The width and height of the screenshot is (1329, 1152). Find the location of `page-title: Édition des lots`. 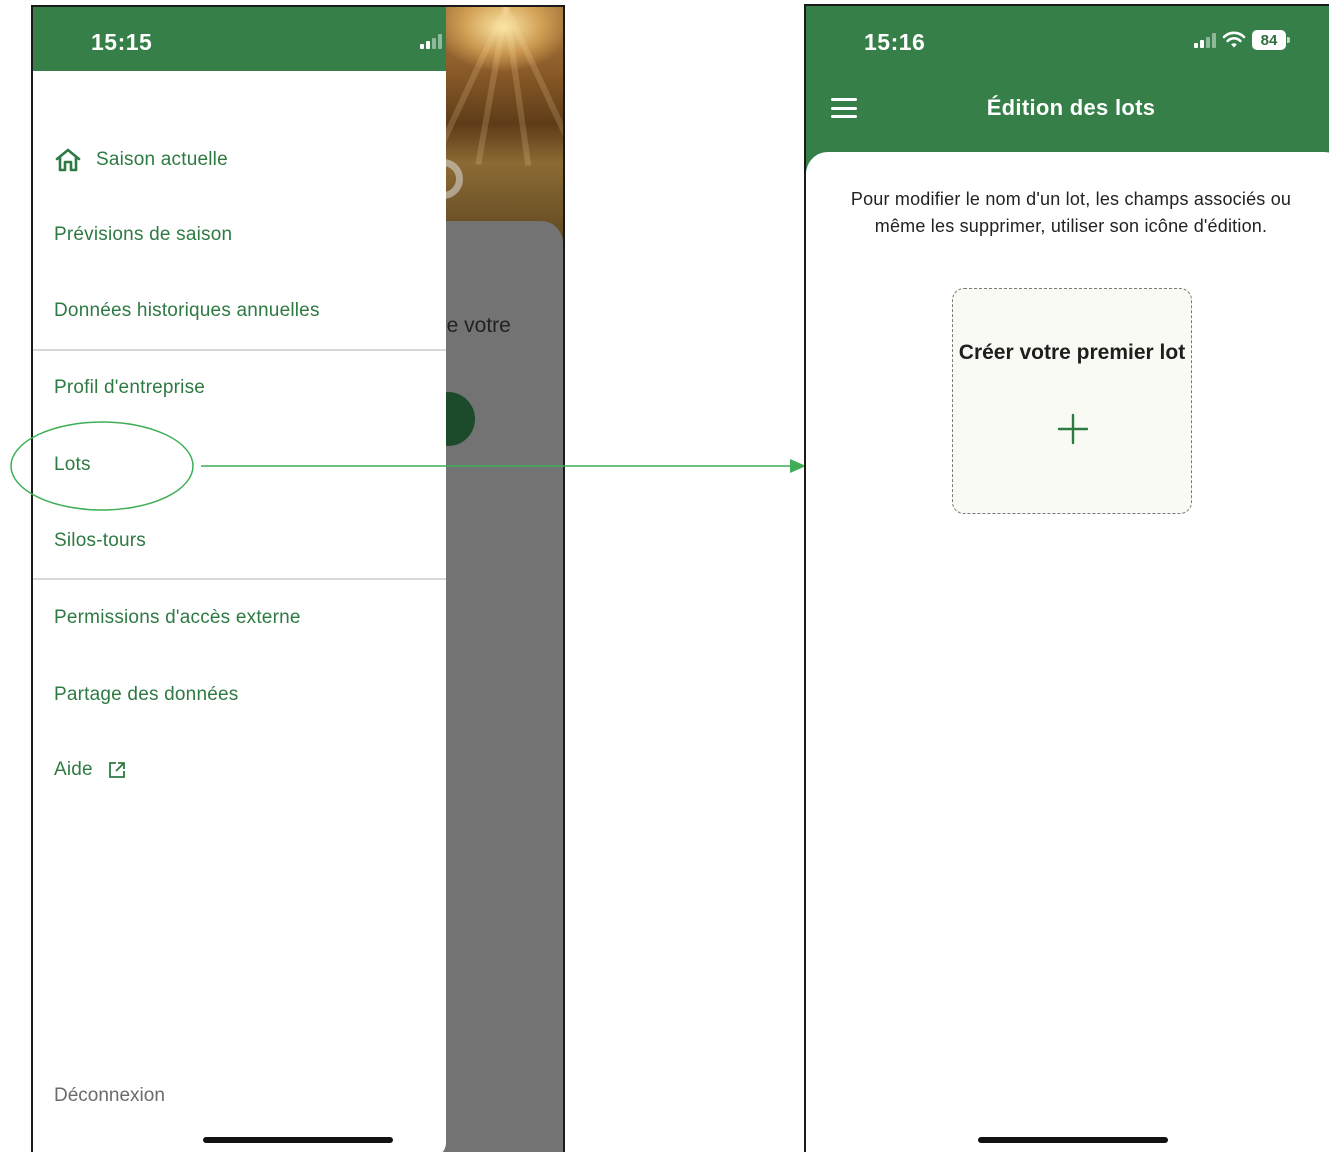

page-title: Édition des lots is located at coordinates (1071, 107).